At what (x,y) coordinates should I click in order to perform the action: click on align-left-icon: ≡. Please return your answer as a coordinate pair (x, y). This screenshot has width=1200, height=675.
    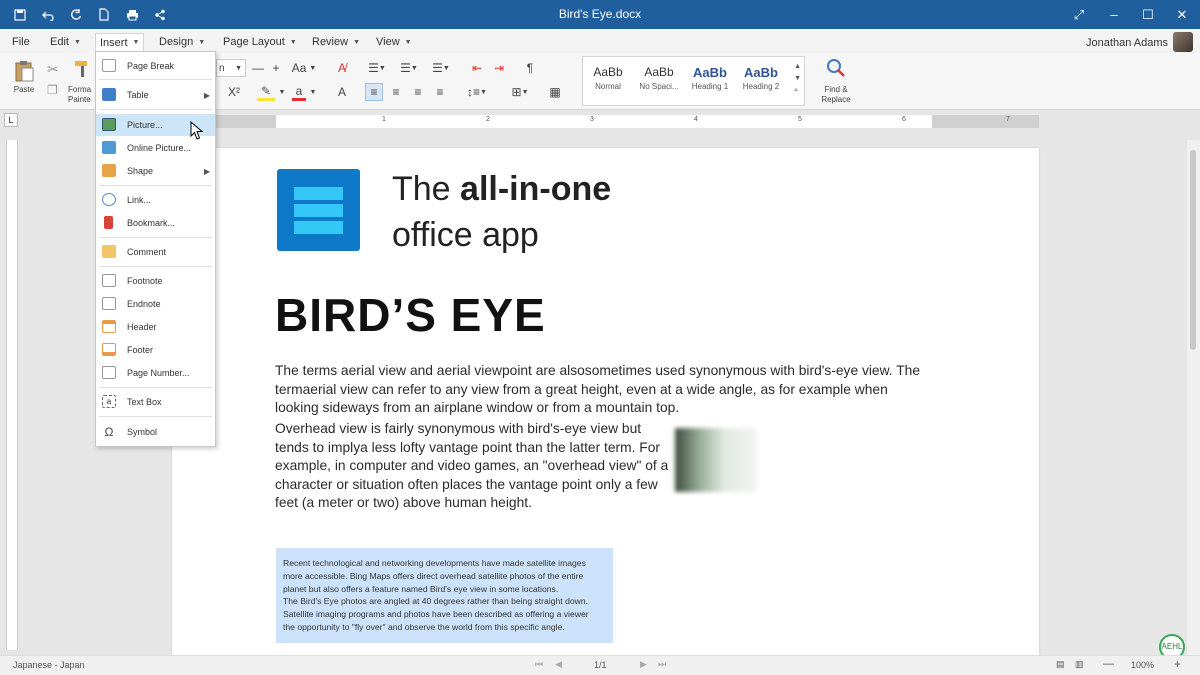
    Looking at the image, I should click on (374, 92).